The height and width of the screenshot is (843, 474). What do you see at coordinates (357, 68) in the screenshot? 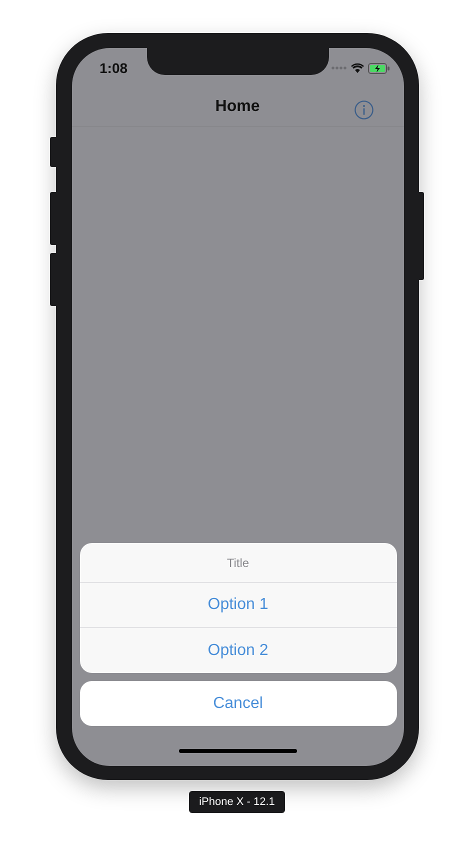
I see `wifi-icon` at bounding box center [357, 68].